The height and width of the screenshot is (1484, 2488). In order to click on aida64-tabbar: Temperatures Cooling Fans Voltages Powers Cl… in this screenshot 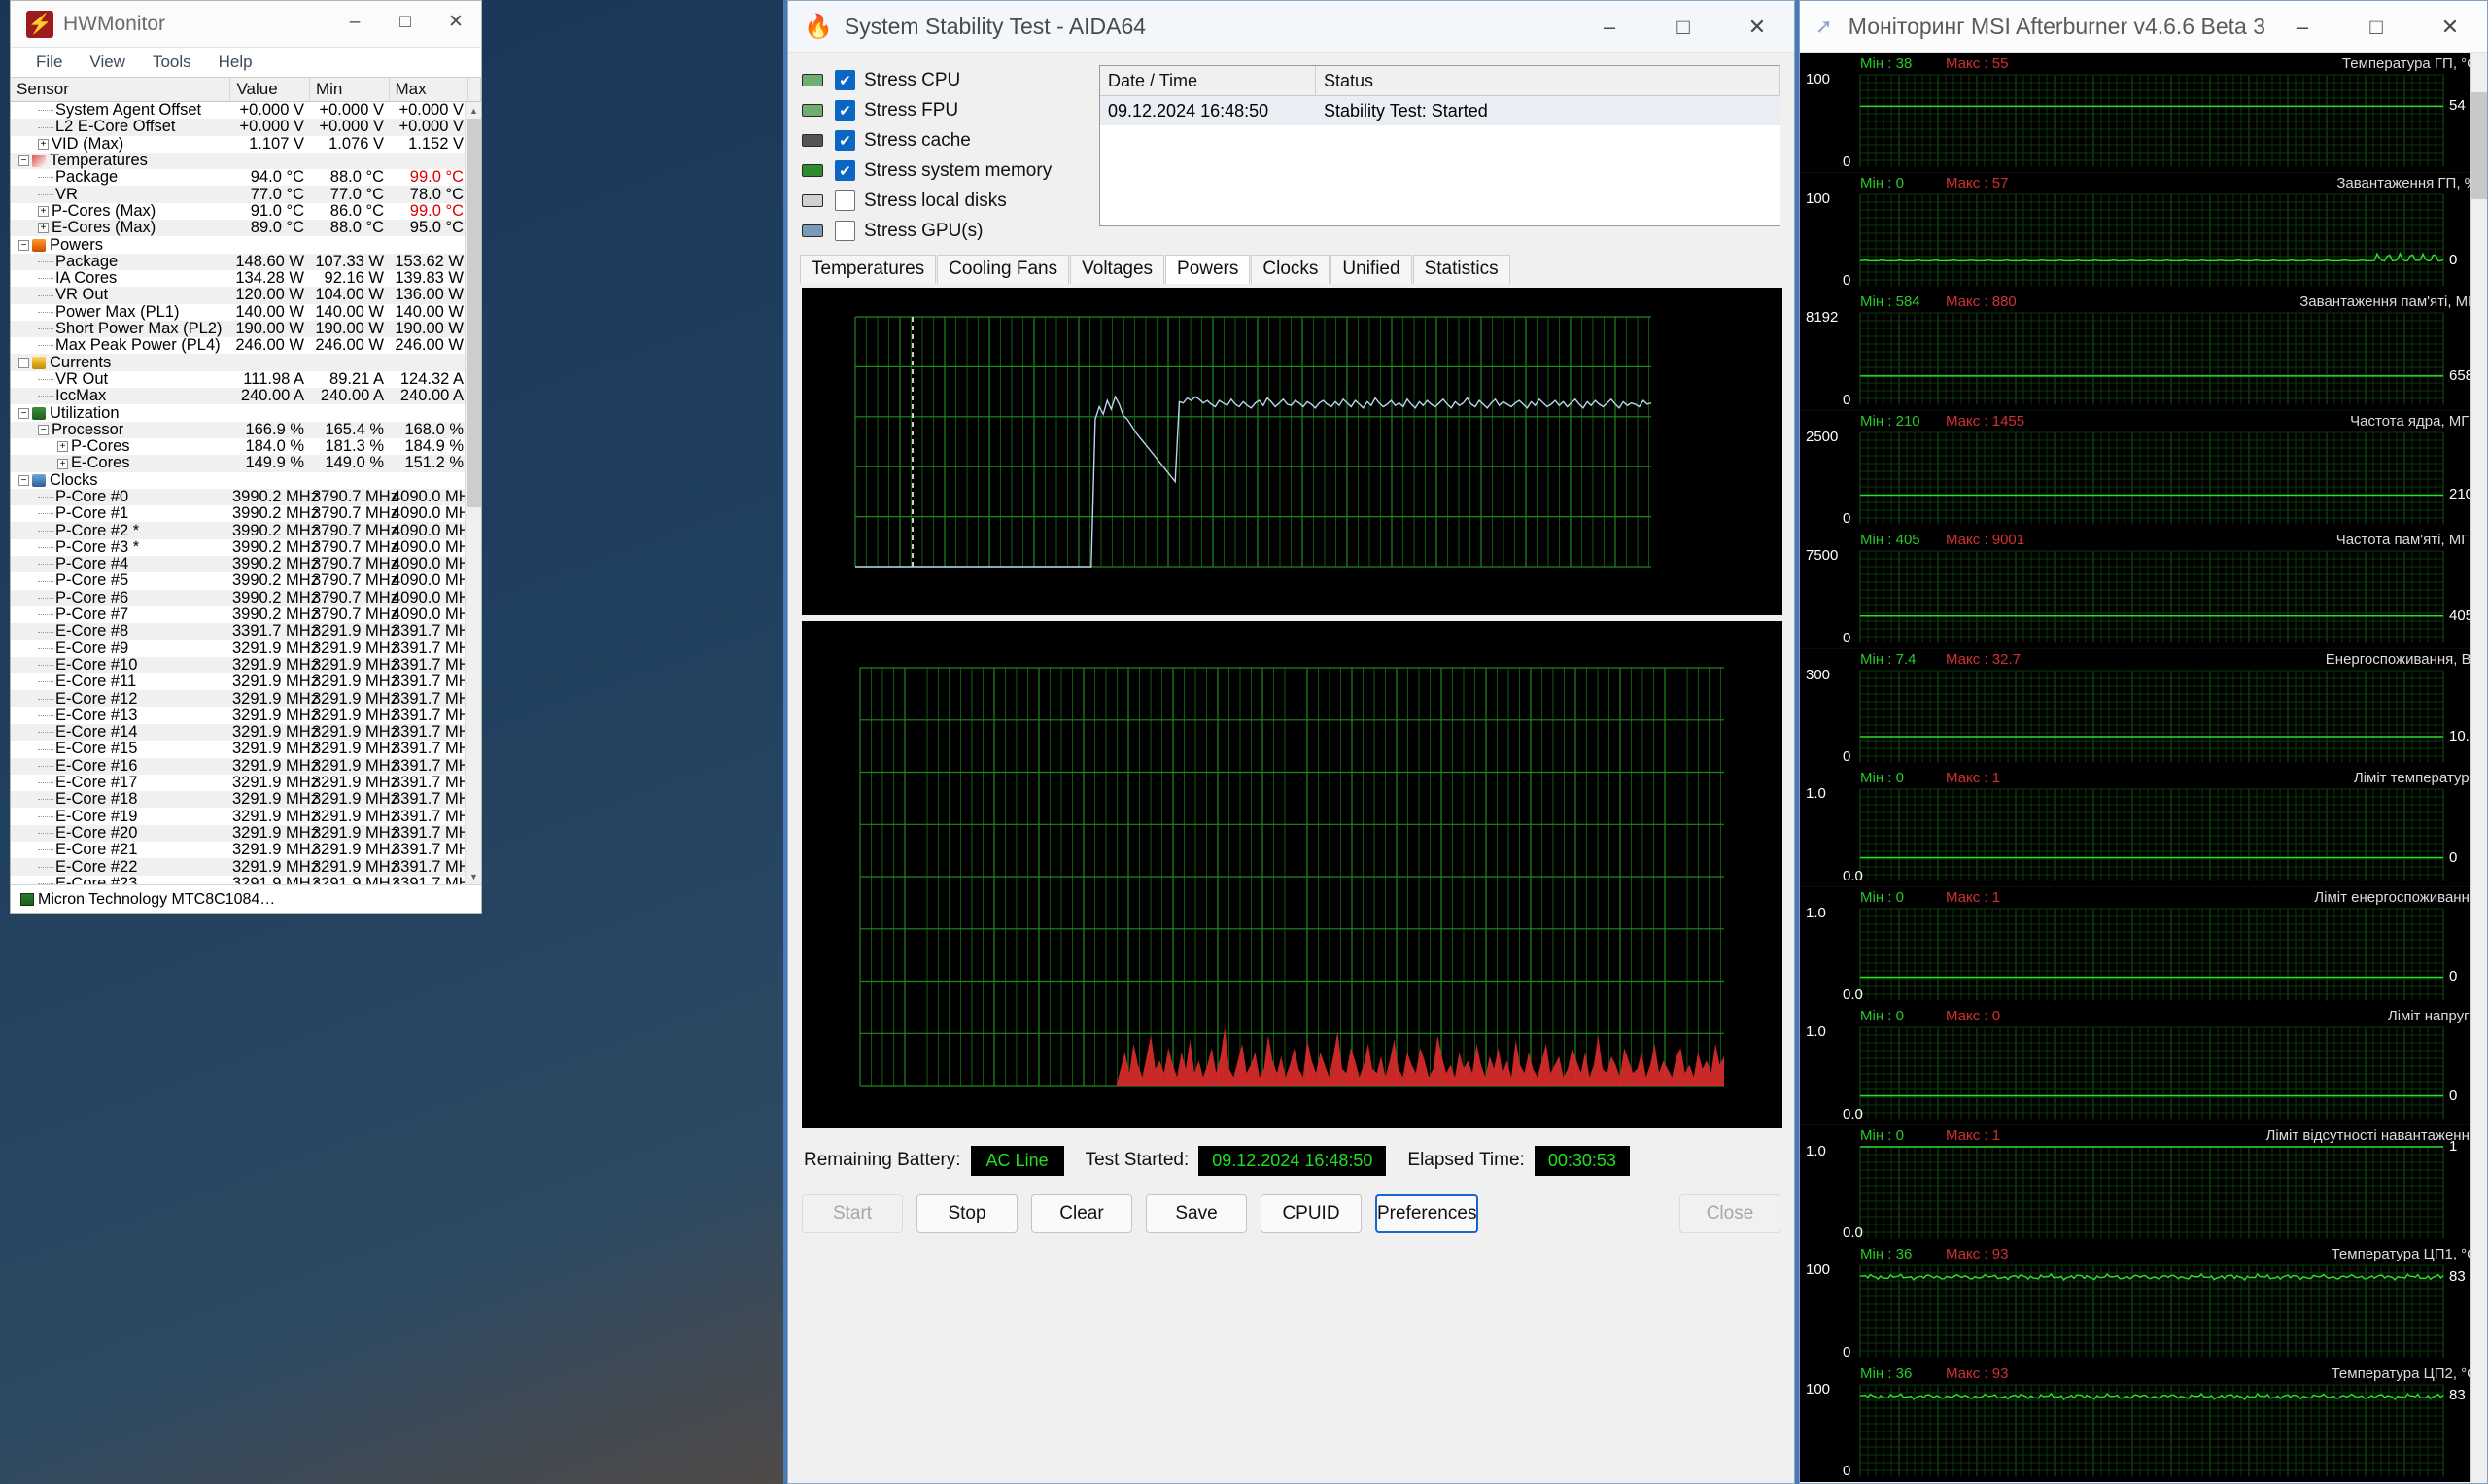, I will do `click(1291, 269)`.